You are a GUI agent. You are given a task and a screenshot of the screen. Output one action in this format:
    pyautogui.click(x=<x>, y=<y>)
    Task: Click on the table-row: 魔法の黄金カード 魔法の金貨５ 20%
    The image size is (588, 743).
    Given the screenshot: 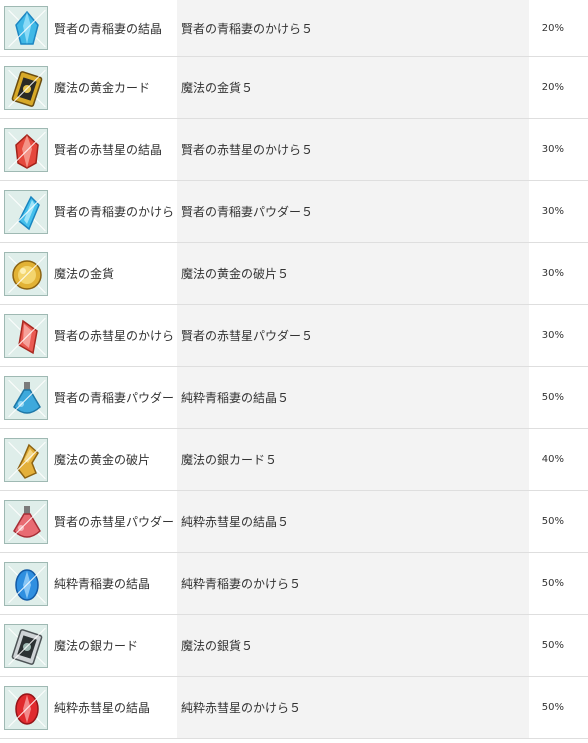 What is the action you would take?
    pyautogui.click(x=294, y=88)
    